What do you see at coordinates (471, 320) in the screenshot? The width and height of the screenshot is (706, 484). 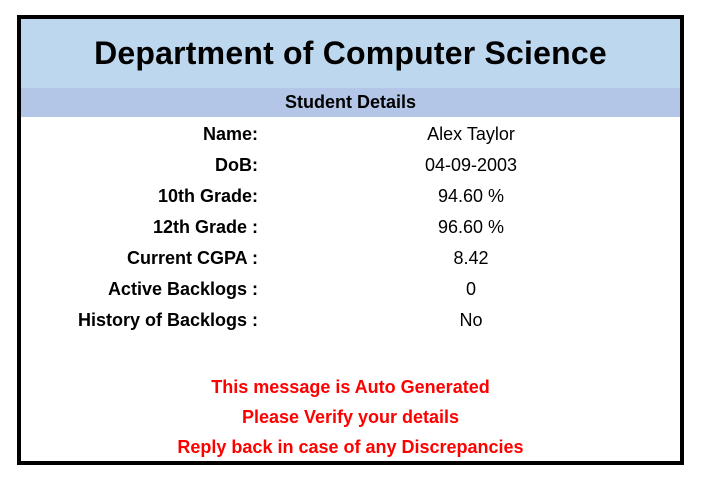 I see `history-backlogs-value: No` at bounding box center [471, 320].